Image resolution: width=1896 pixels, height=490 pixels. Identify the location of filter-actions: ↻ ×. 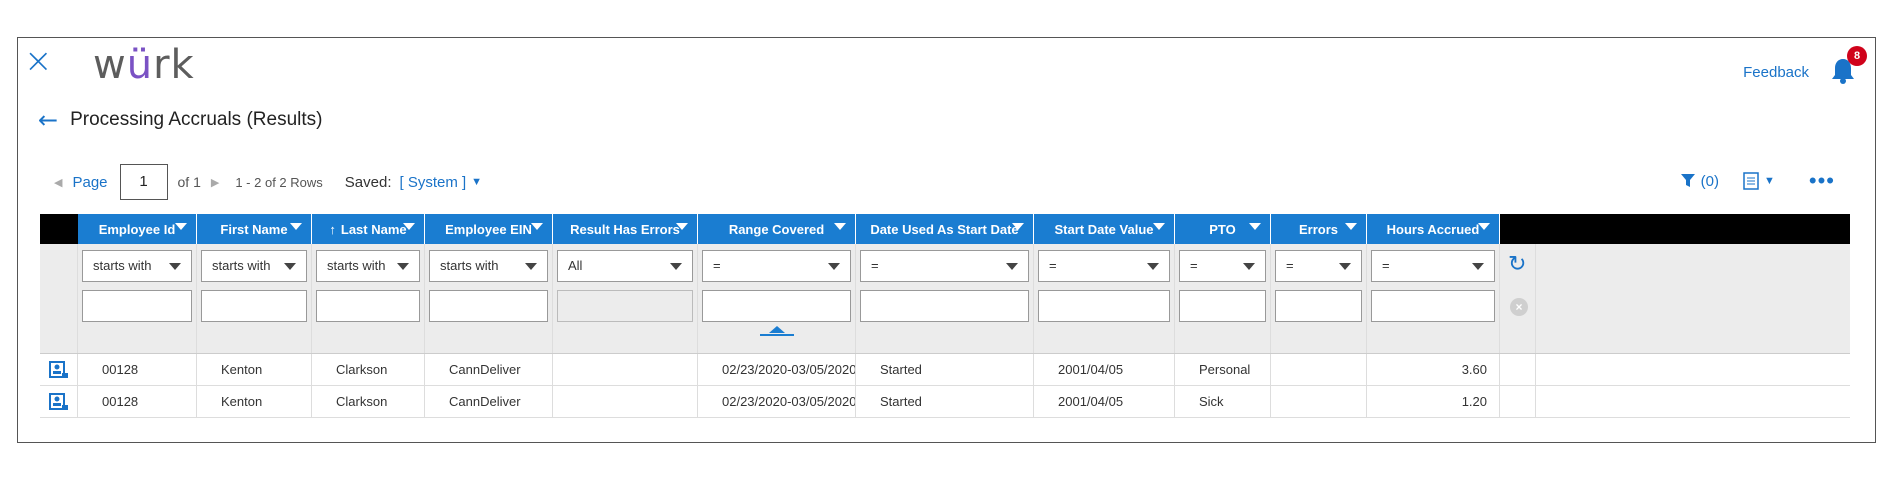
(1518, 298).